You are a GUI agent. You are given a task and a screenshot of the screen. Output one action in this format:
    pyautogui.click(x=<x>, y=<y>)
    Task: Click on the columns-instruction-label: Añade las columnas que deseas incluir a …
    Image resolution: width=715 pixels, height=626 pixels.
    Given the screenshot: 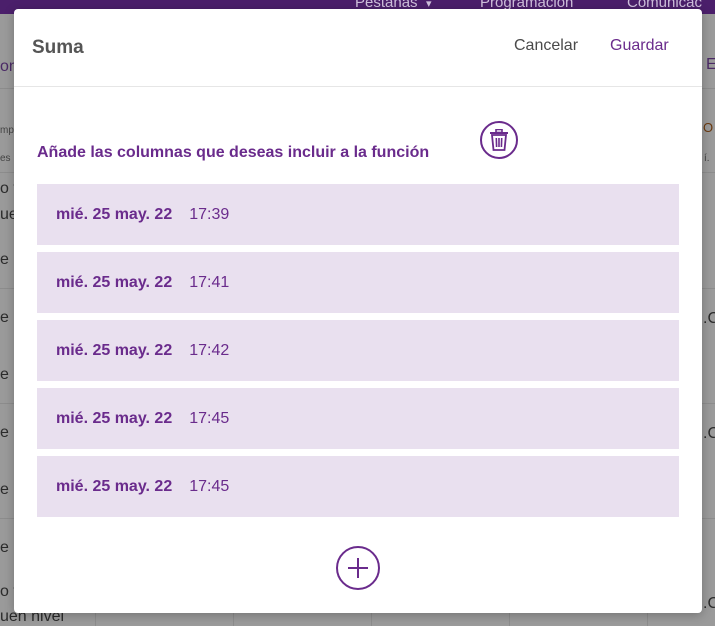 What is the action you would take?
    pyautogui.click(x=233, y=152)
    